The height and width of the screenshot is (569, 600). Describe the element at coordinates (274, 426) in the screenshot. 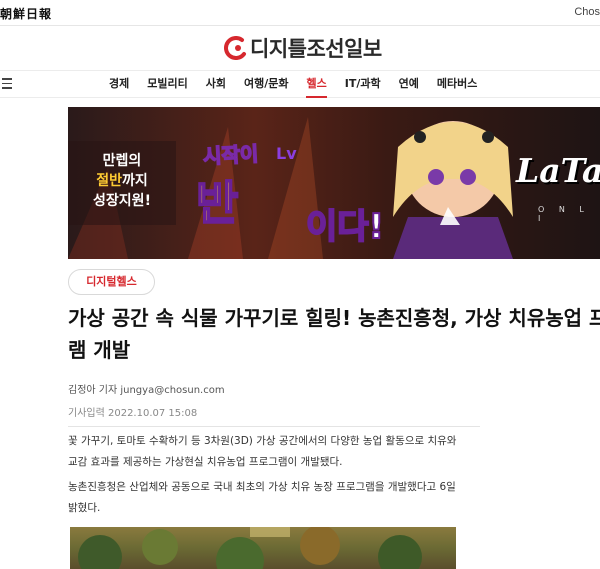

I see `divider` at that location.